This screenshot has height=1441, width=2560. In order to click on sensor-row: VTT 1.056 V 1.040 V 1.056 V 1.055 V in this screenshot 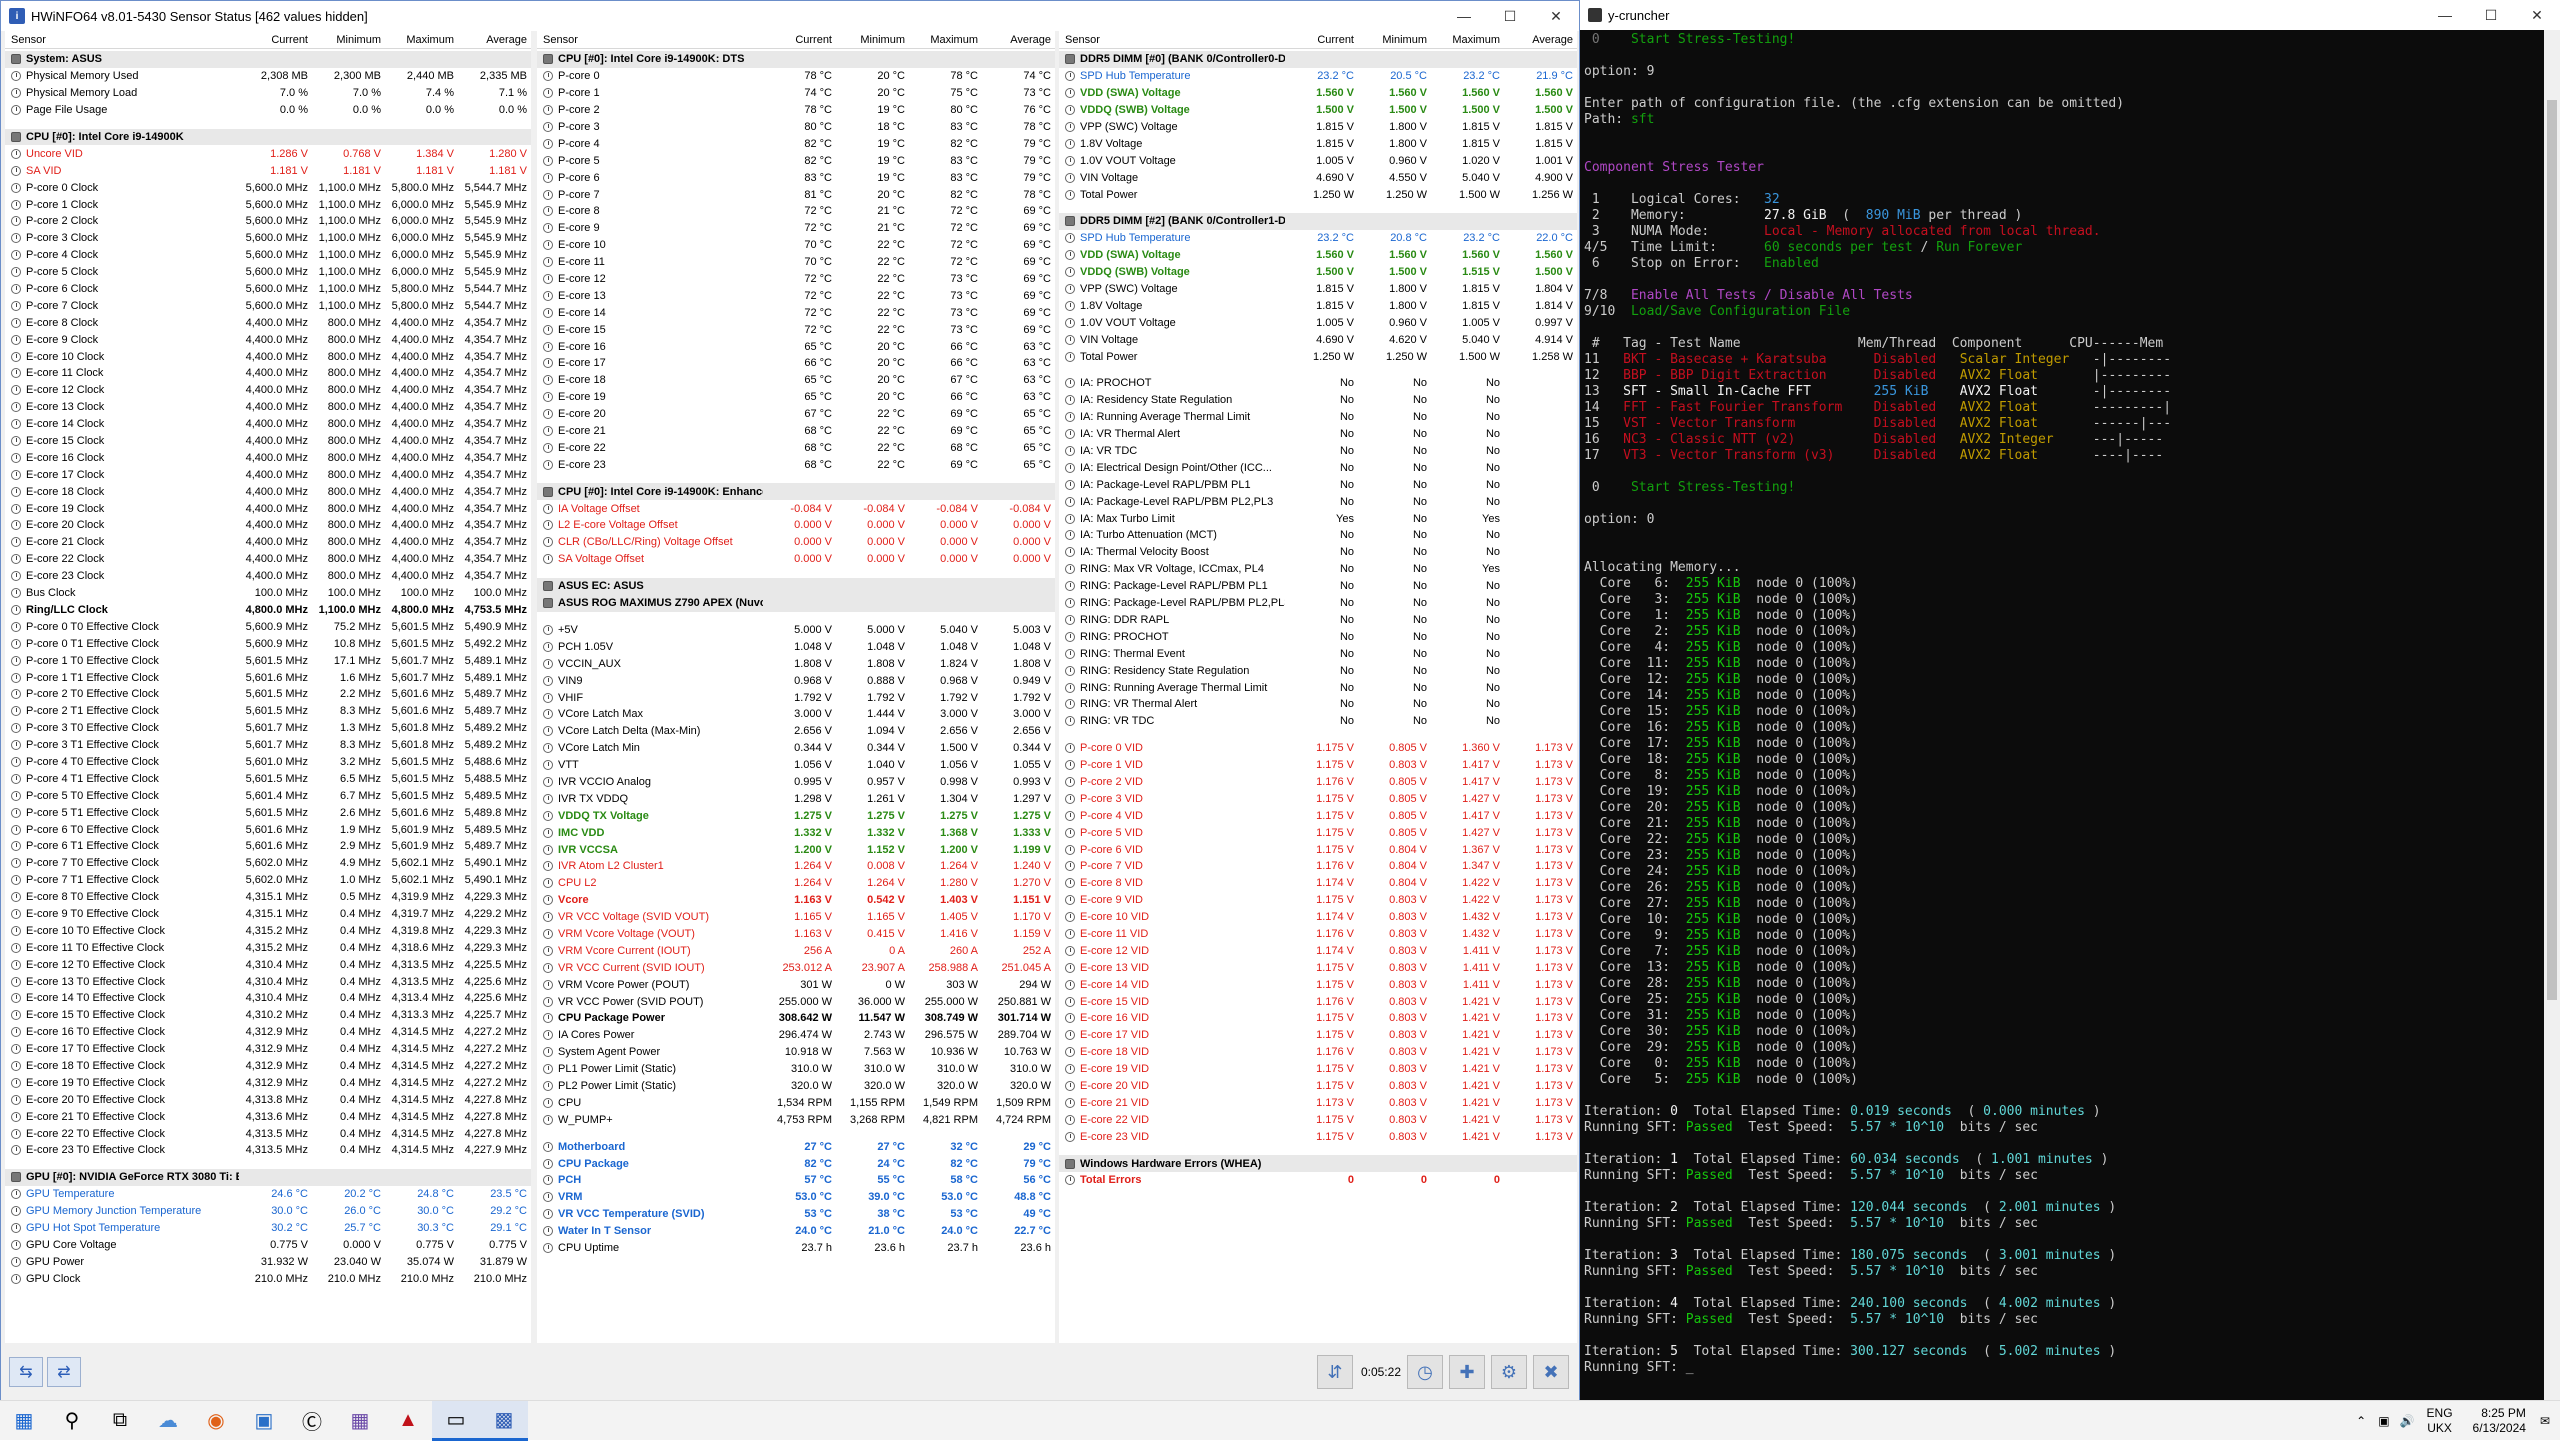, I will do `click(796, 765)`.